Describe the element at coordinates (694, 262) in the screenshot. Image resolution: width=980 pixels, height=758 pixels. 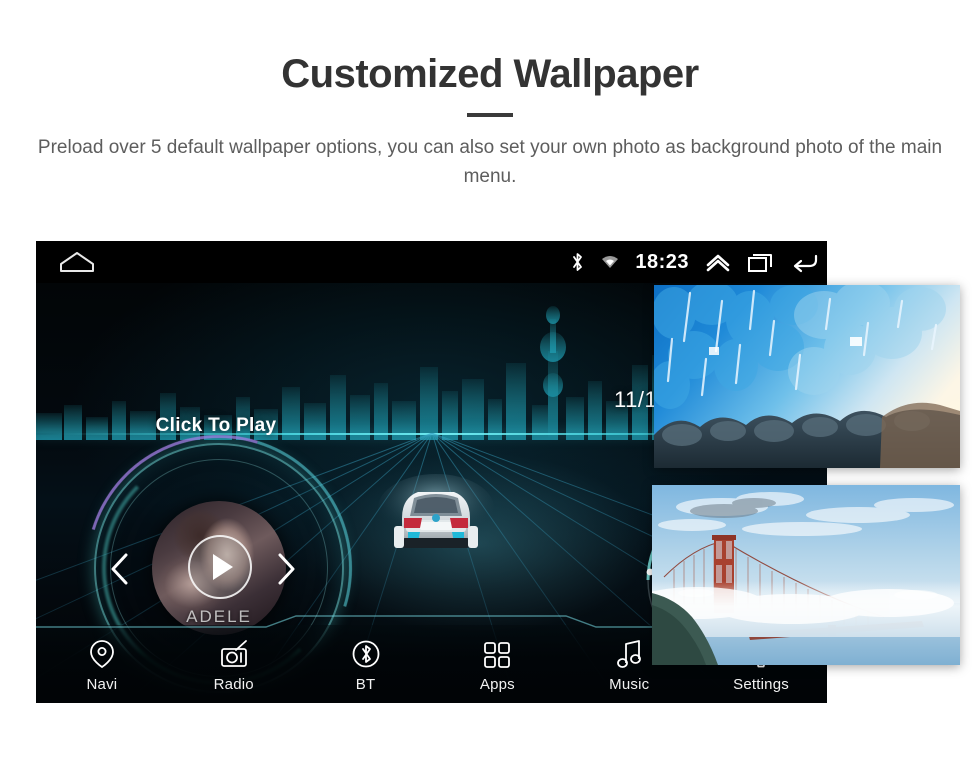
I see `status-bar-right: 18:23` at that location.